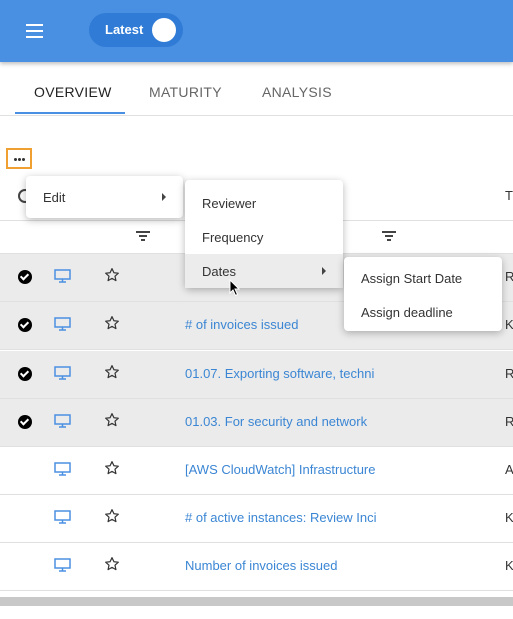  Describe the element at coordinates (185, 92) in the screenshot. I see `tab-maturity: MATURITY` at that location.